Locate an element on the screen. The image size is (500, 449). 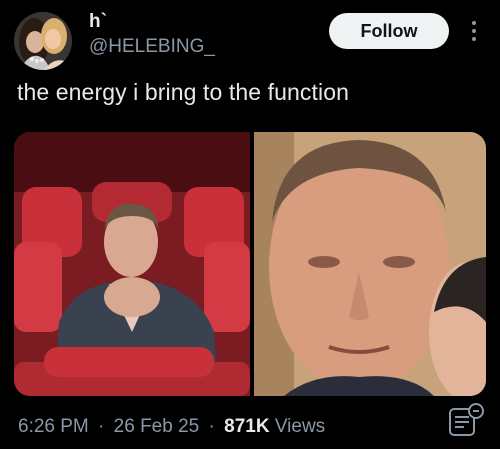
more-vertical-icon is located at coordinates (474, 31).